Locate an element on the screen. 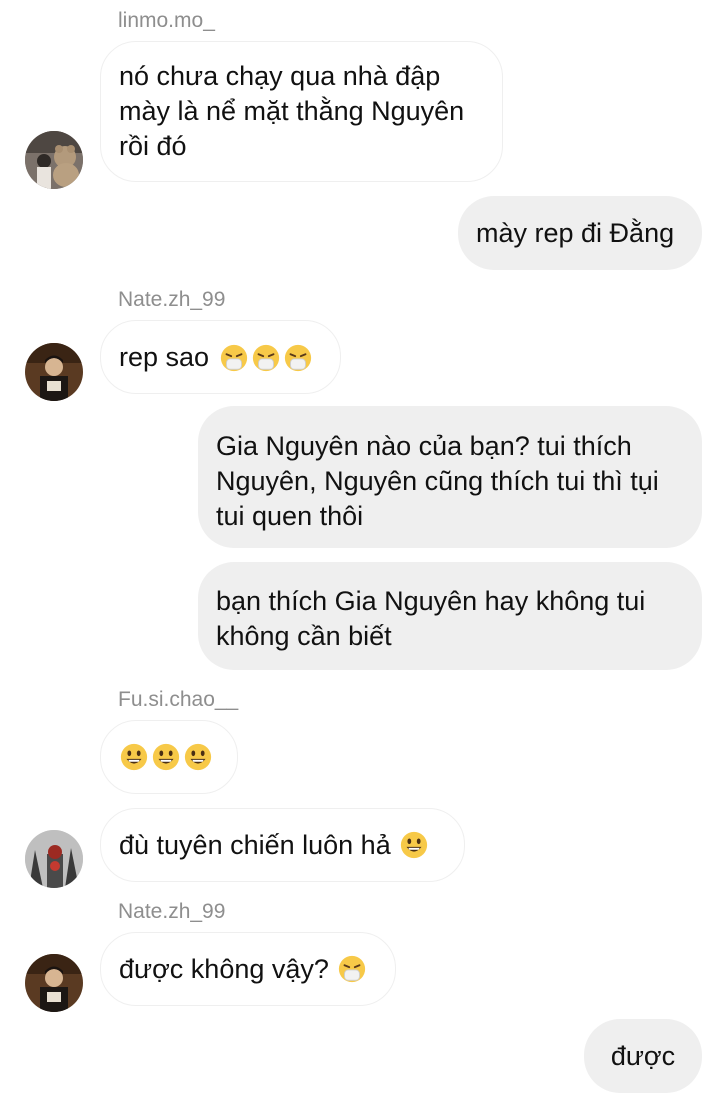 Image resolution: width=720 pixels, height=1107 pixels. sender-name: linmo.mo_ is located at coordinates (166, 20).